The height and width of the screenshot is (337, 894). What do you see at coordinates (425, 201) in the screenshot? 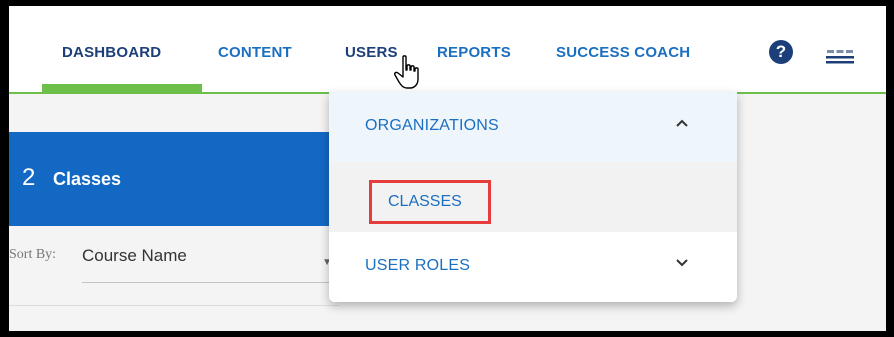
I see `menu-item-label: CLASSES` at bounding box center [425, 201].